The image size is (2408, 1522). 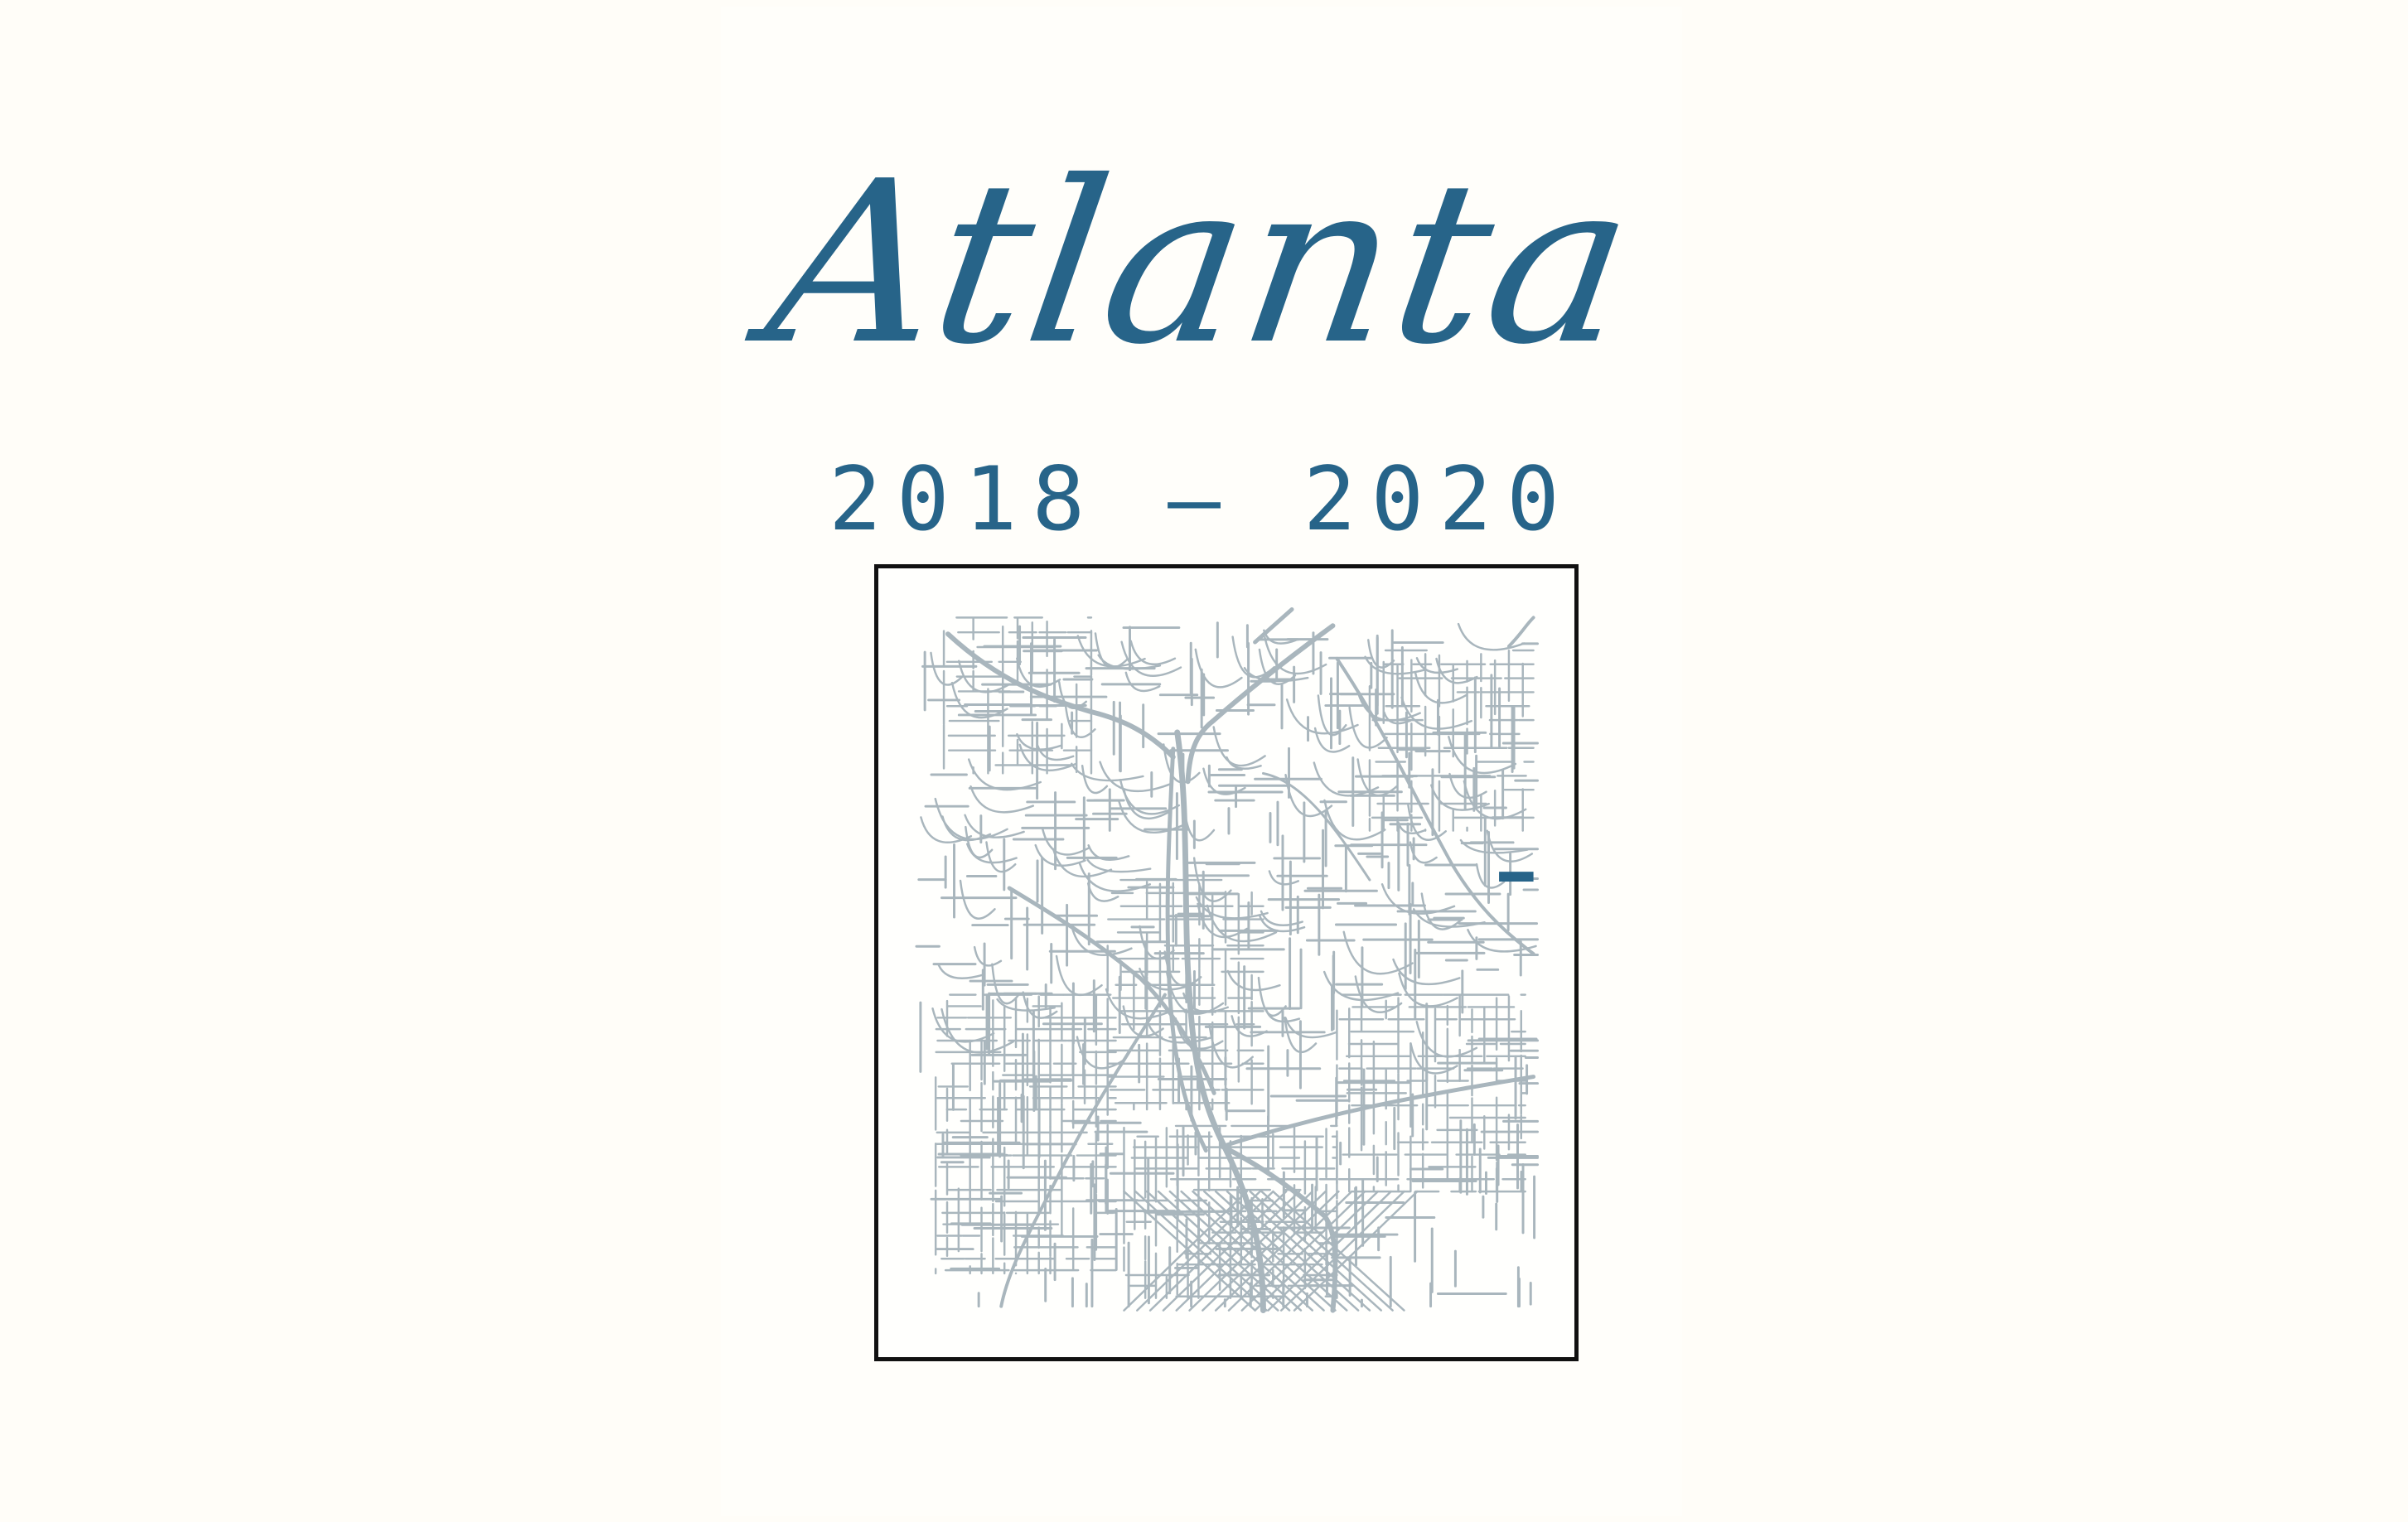 I want to click on poster-years: 2018 – 2020, so click(x=1201, y=499).